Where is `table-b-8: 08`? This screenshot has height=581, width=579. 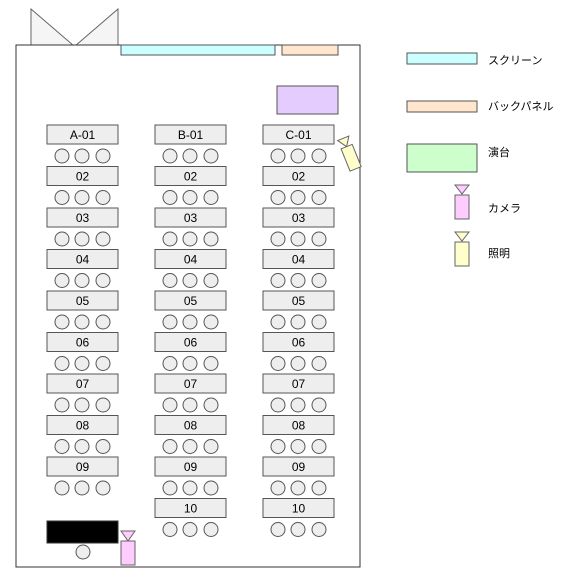 table-b-8: 08 is located at coordinates (190, 434).